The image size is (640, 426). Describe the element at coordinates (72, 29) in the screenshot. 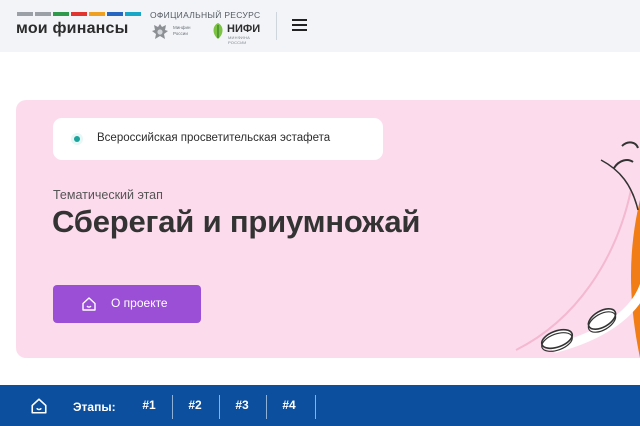

I see `site-logo: мои финансы` at that location.